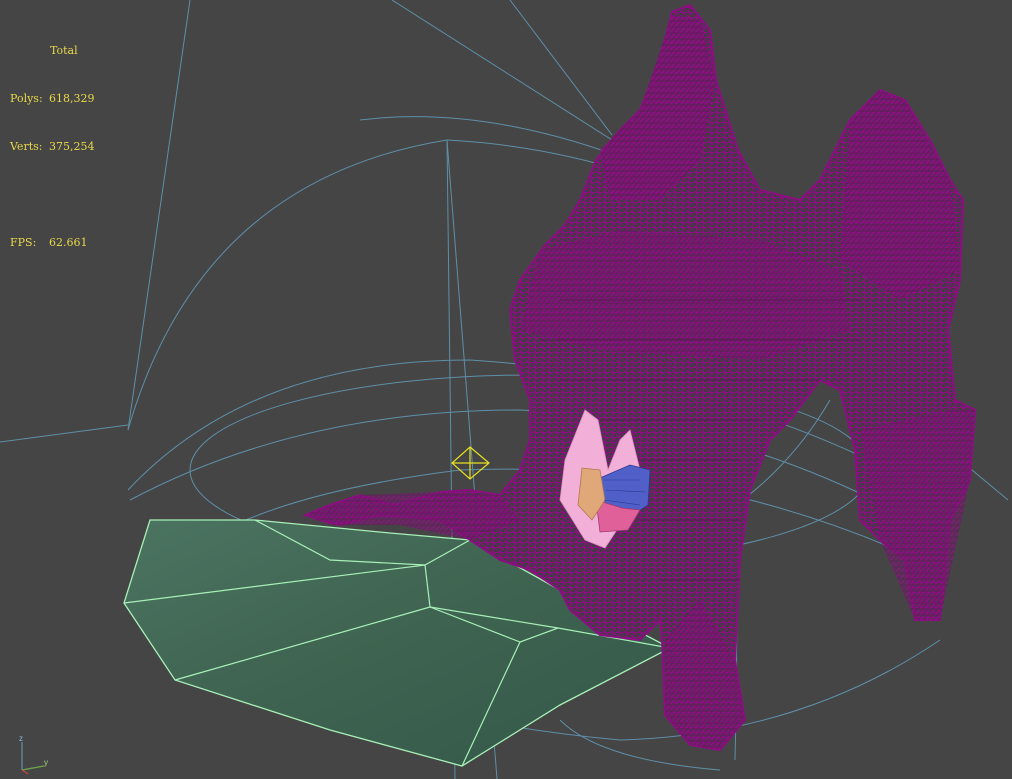 This screenshot has height=779, width=1012. I want to click on polys-label: Polys:, so click(26, 98).